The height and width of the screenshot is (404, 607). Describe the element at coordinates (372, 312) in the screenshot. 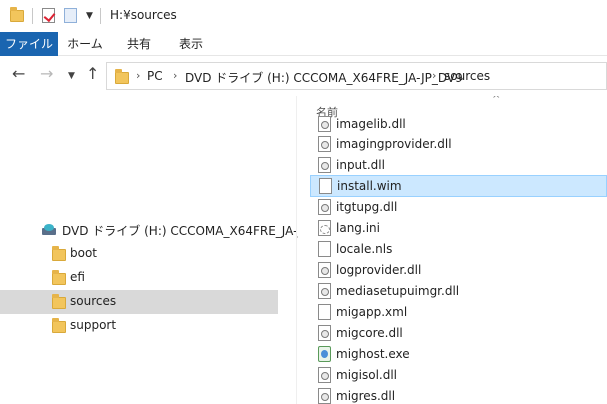

I see `file-name: migapp.xml` at that location.